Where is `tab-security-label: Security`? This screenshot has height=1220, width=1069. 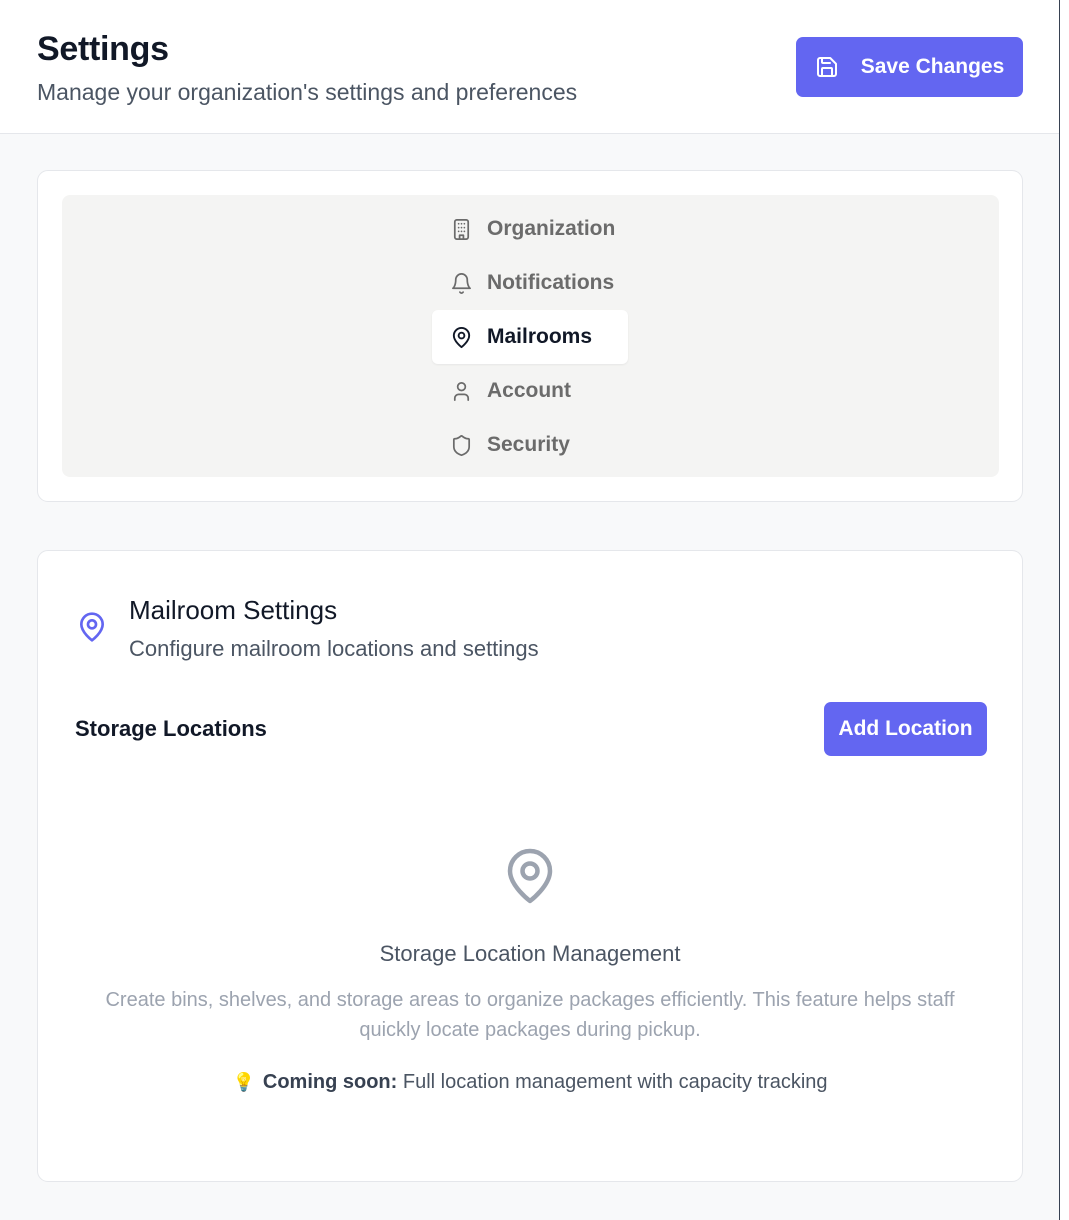
tab-security-label: Security is located at coordinates (528, 444).